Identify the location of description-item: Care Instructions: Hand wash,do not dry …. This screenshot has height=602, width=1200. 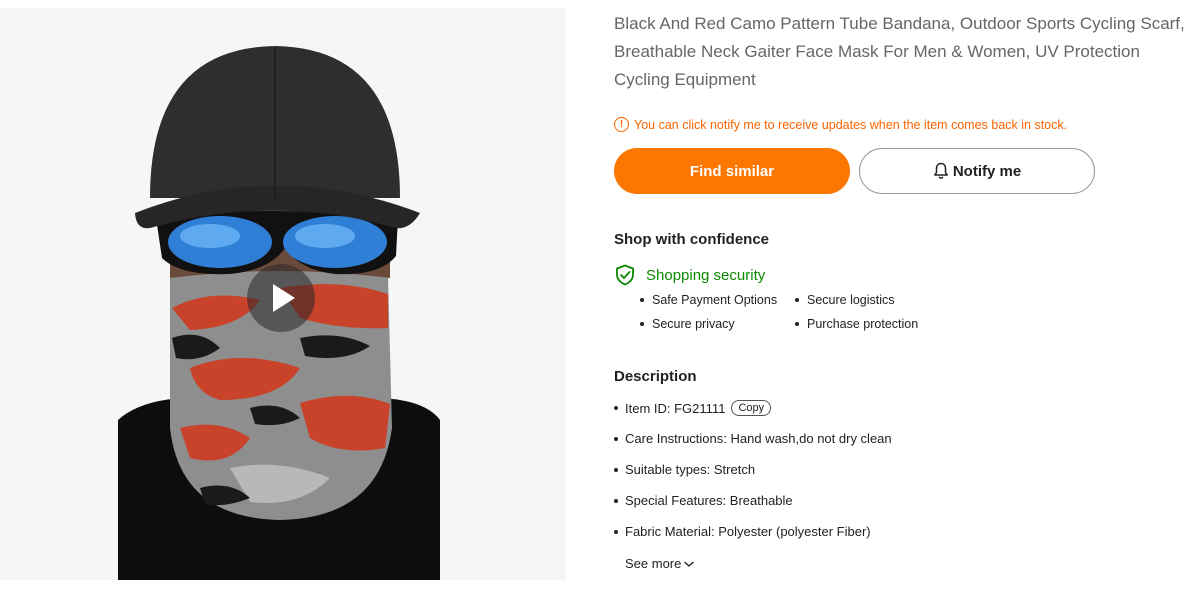
(753, 438).